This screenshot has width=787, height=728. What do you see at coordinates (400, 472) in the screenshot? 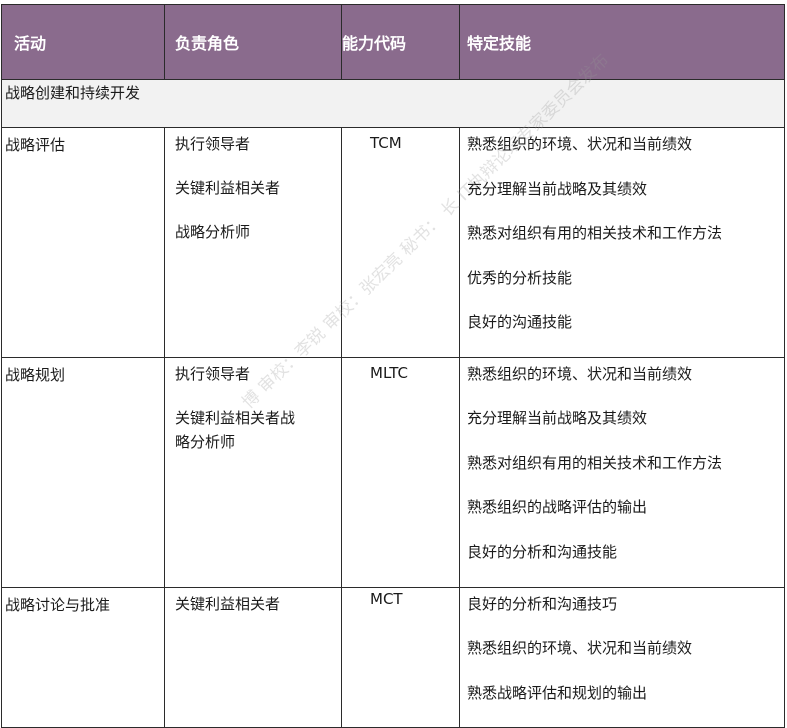
I see `code-cell: MLTC` at bounding box center [400, 472].